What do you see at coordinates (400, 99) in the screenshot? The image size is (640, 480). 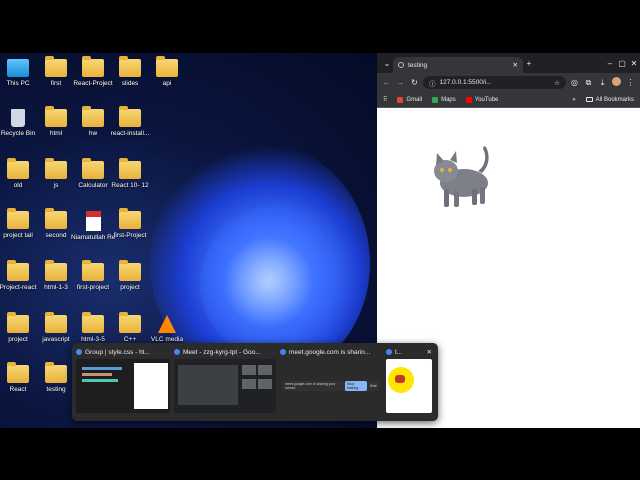 I see `gmail-icon` at bounding box center [400, 99].